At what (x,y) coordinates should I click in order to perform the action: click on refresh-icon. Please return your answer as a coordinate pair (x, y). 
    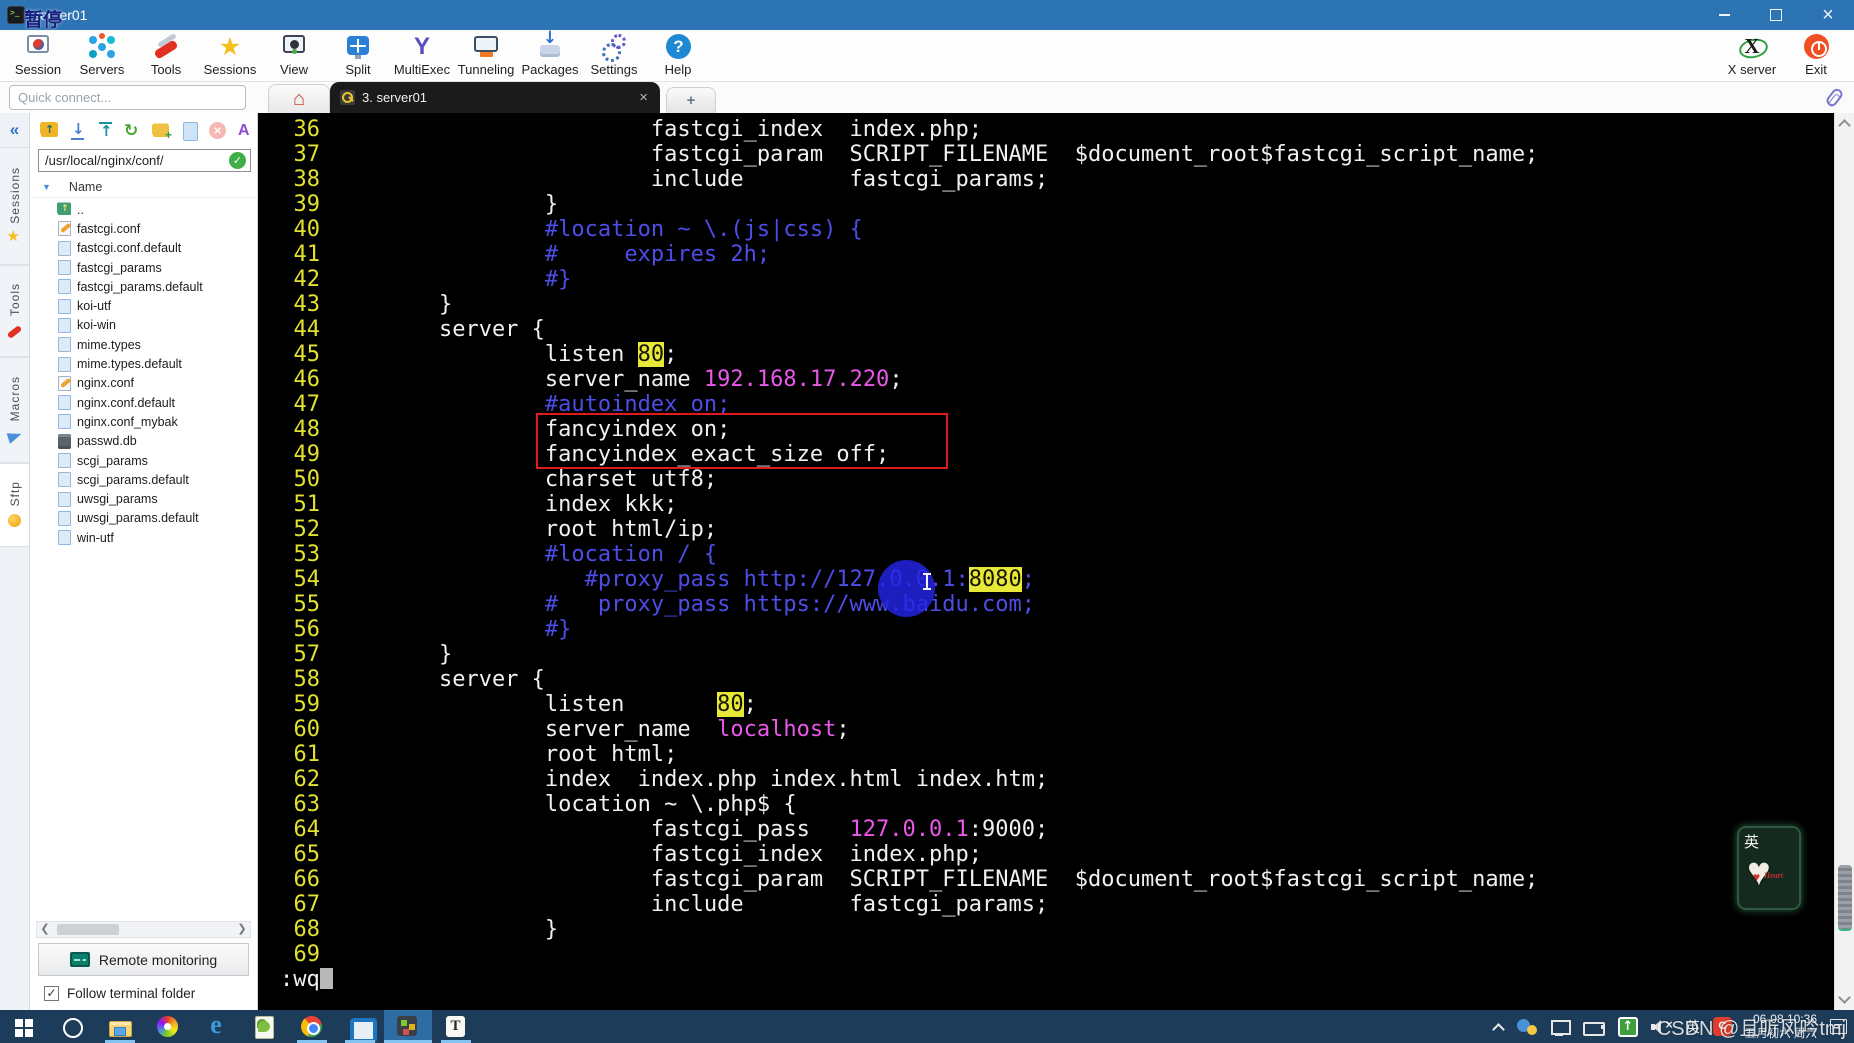
    Looking at the image, I should click on (134, 131).